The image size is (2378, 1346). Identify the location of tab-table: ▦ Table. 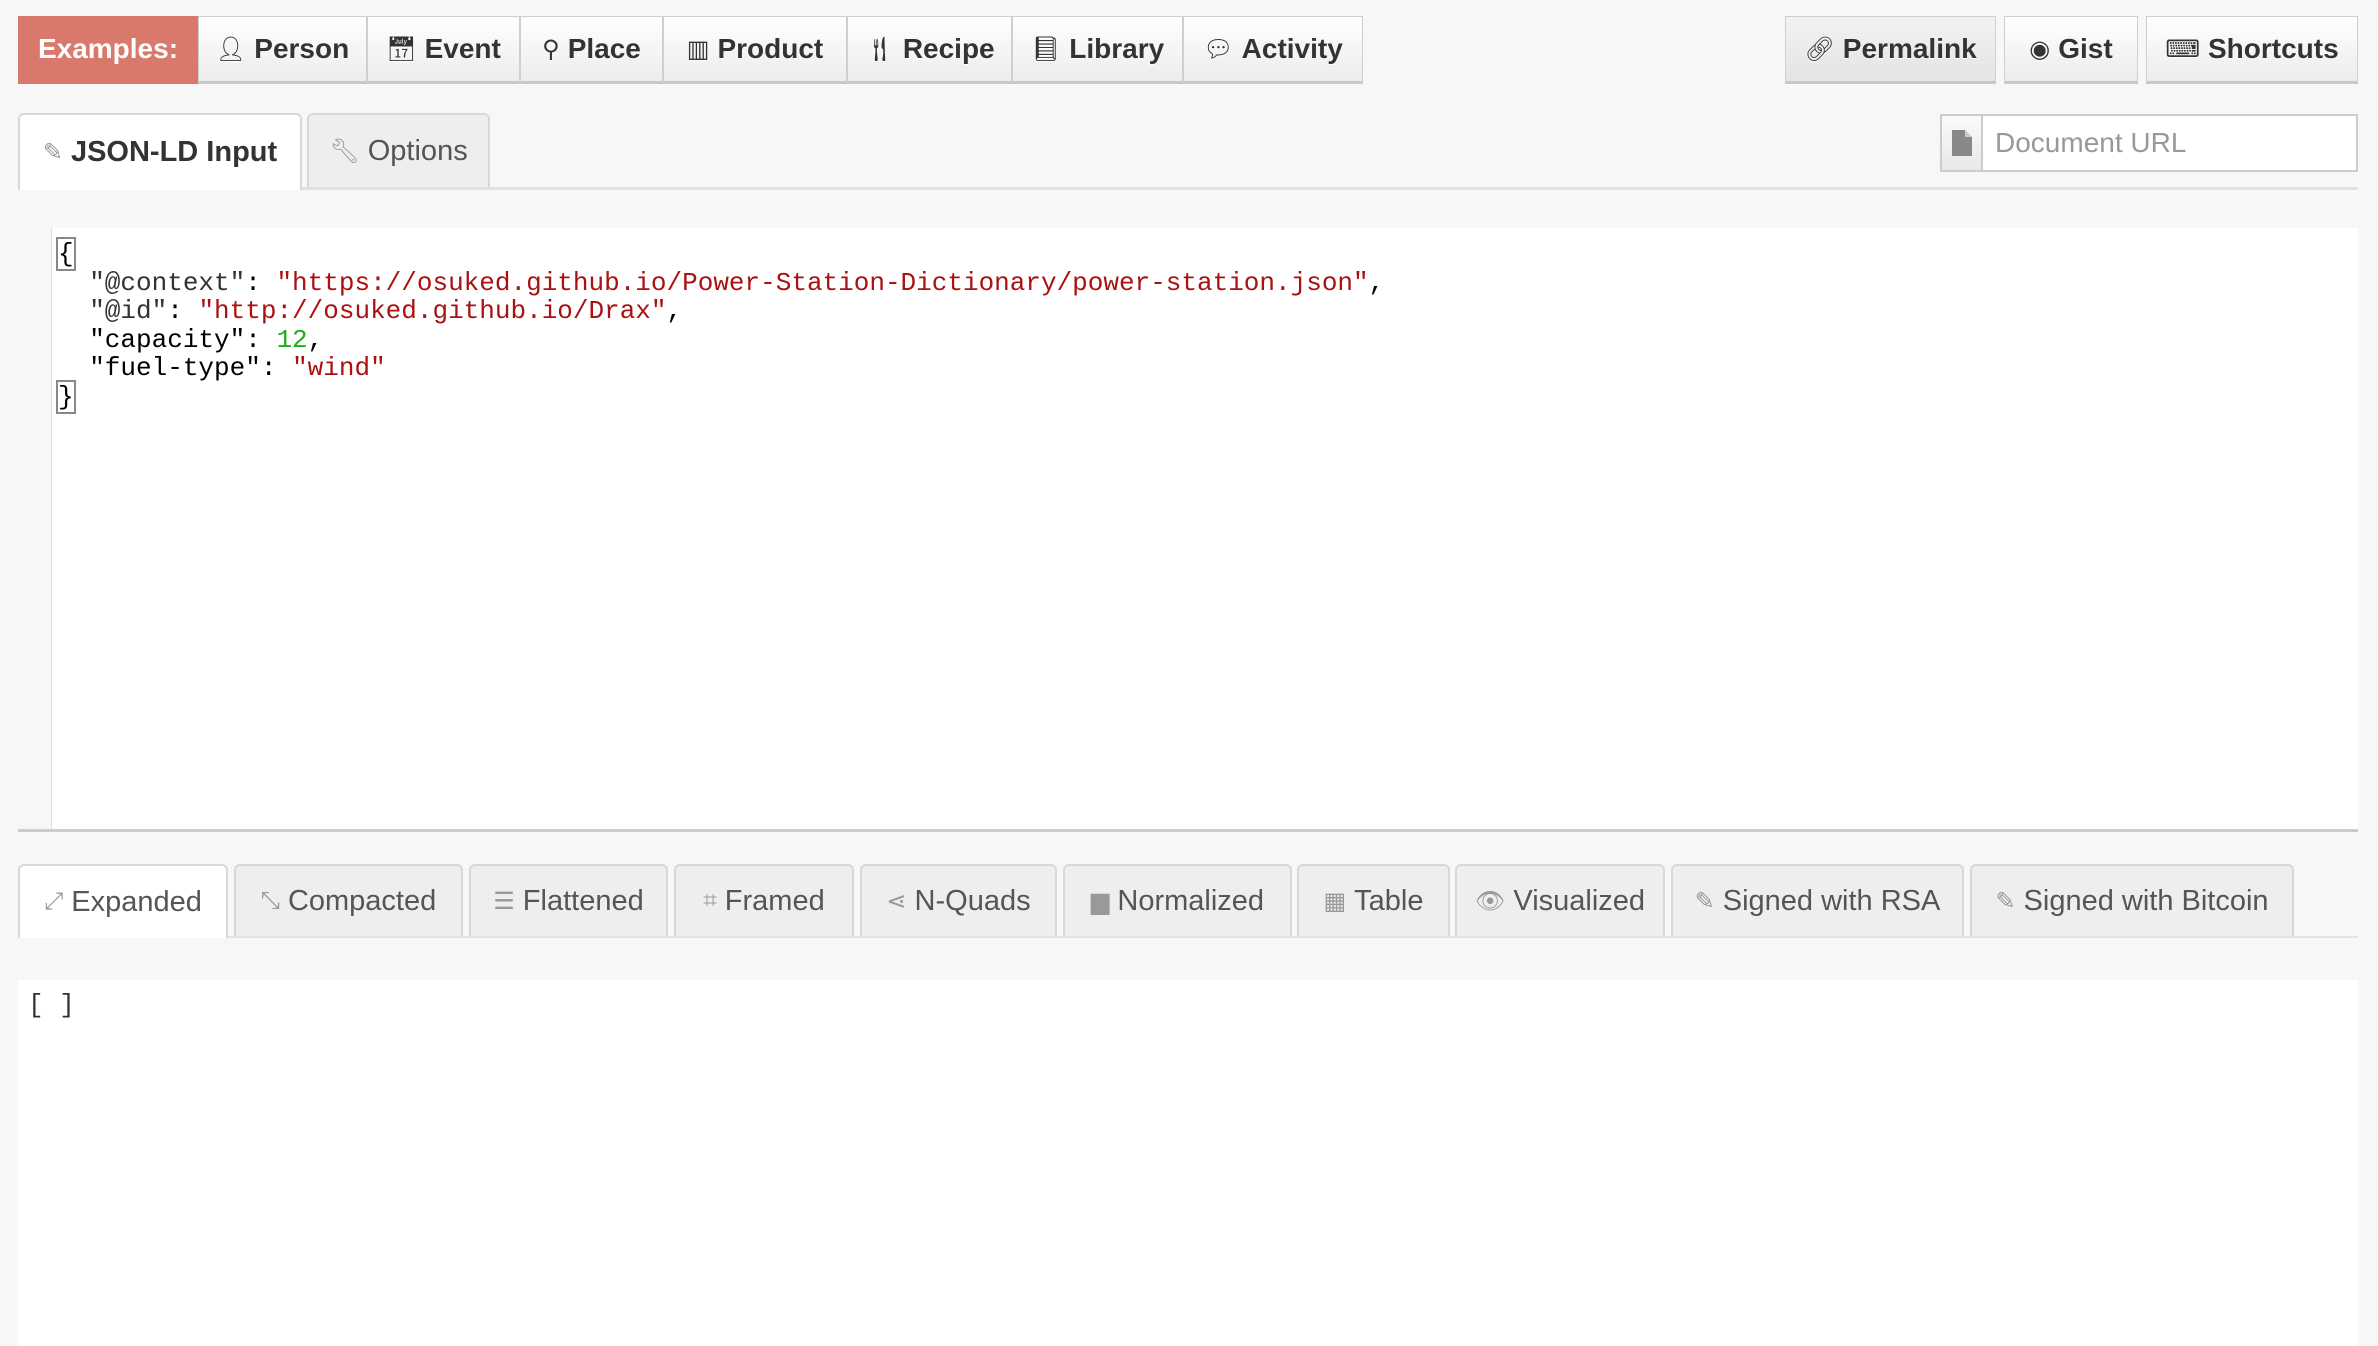
(1373, 900).